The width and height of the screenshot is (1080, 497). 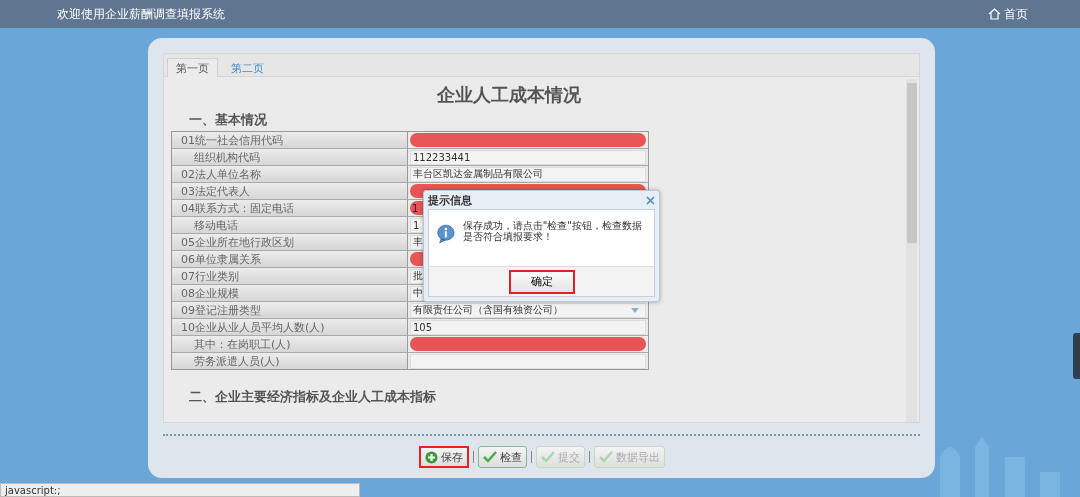 What do you see at coordinates (443, 457) in the screenshot?
I see `toolbar-button: 保存` at bounding box center [443, 457].